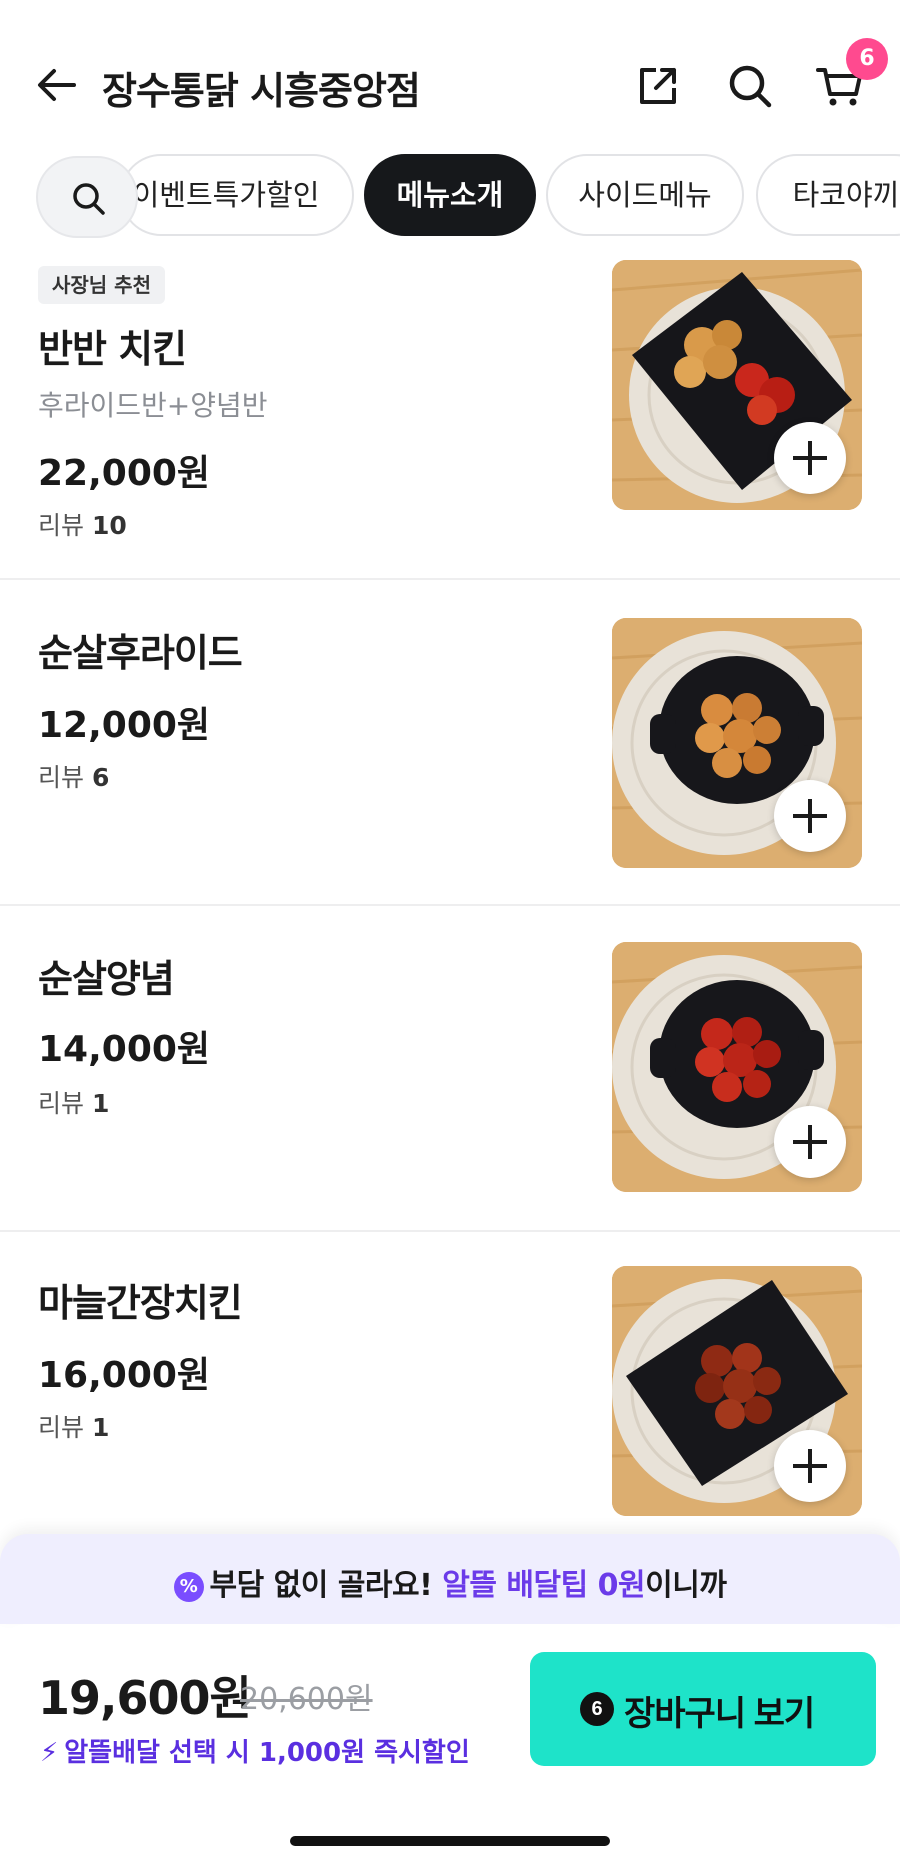 This screenshot has width=900, height=1868. I want to click on category-tabs: 이벤트특가할인 메뉴소개 사이드메뉴 타코야끼, so click(450, 195).